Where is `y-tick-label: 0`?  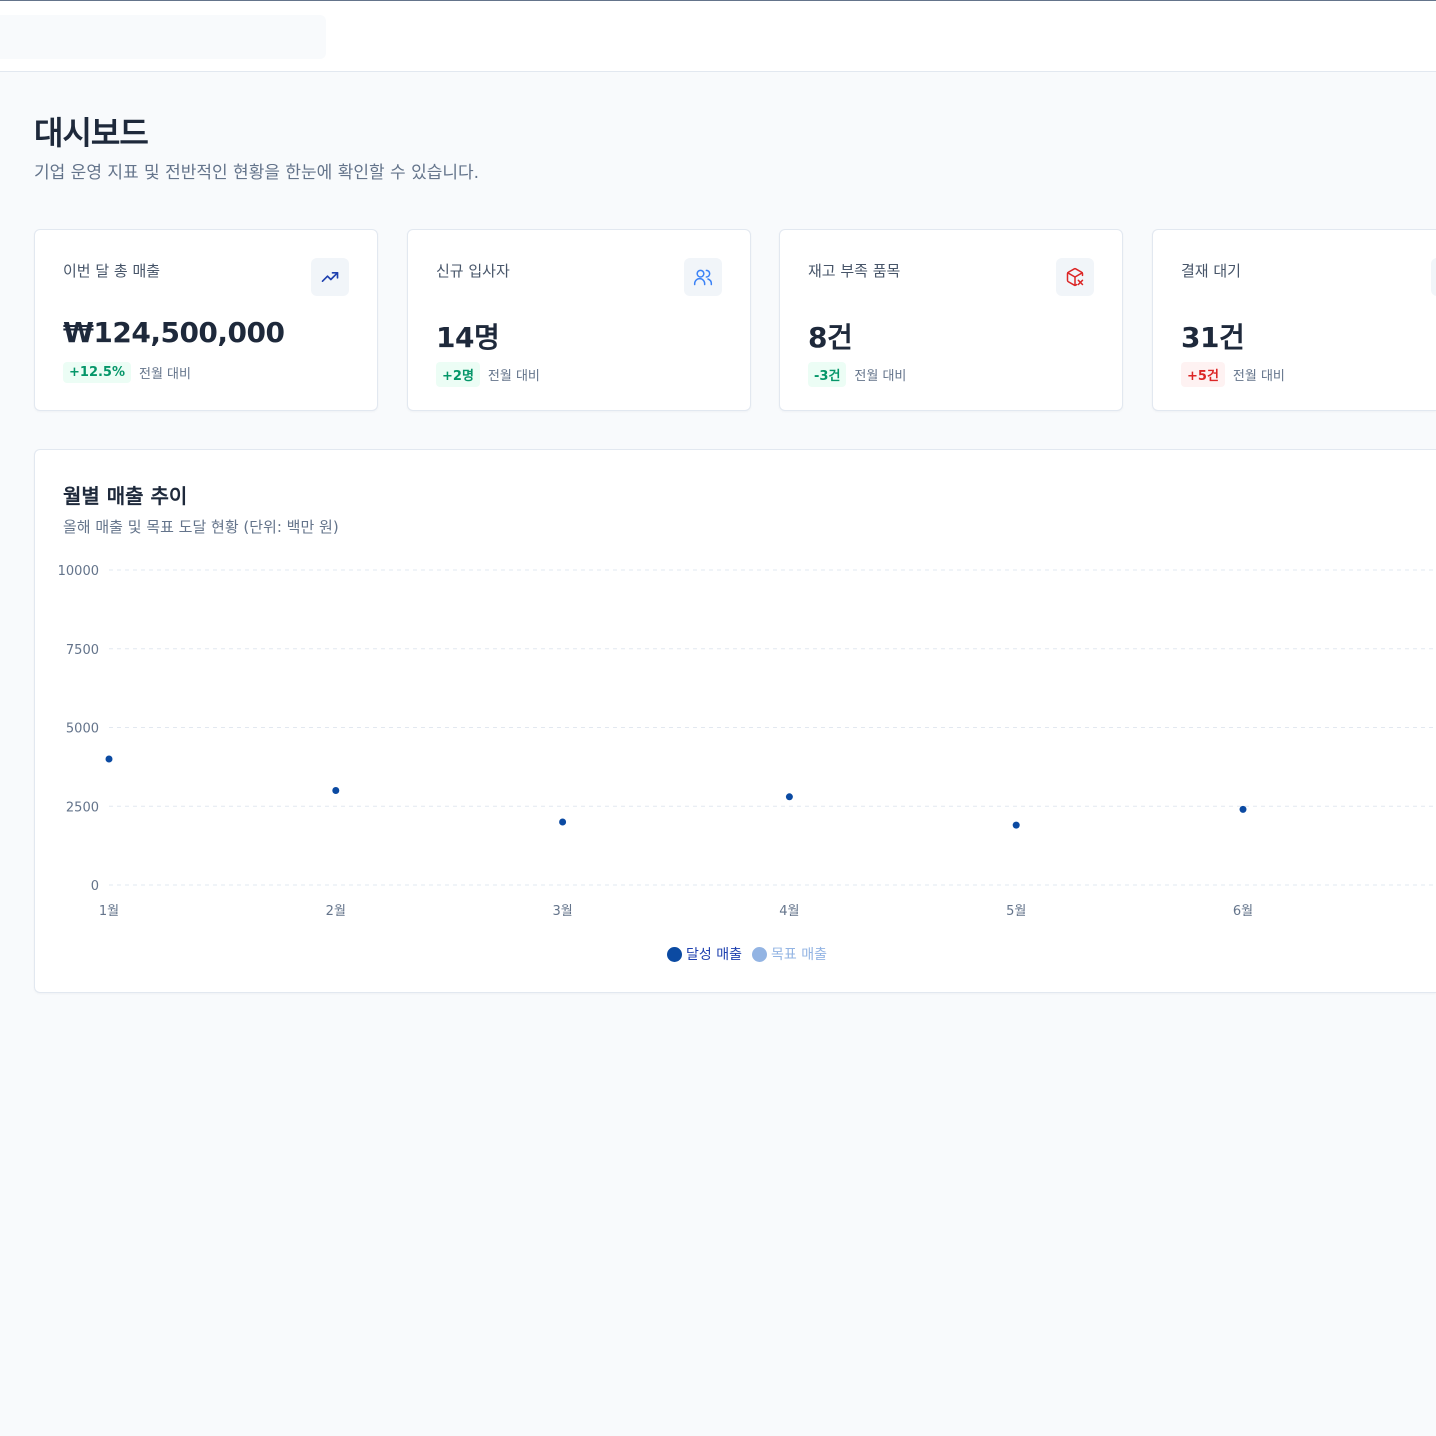
y-tick-label: 0 is located at coordinates (95, 886).